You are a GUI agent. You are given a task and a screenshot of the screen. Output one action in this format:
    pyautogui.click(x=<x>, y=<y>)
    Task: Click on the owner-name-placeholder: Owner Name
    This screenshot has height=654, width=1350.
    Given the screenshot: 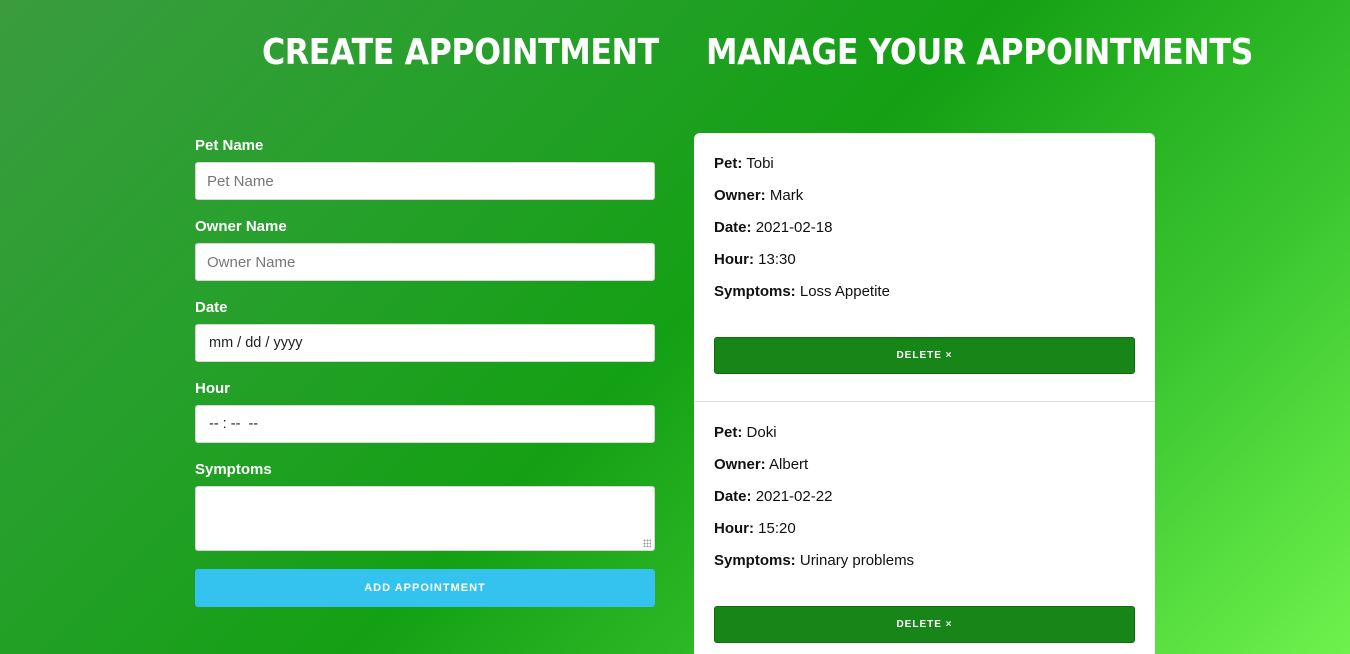 What is the action you would take?
    pyautogui.click(x=251, y=262)
    